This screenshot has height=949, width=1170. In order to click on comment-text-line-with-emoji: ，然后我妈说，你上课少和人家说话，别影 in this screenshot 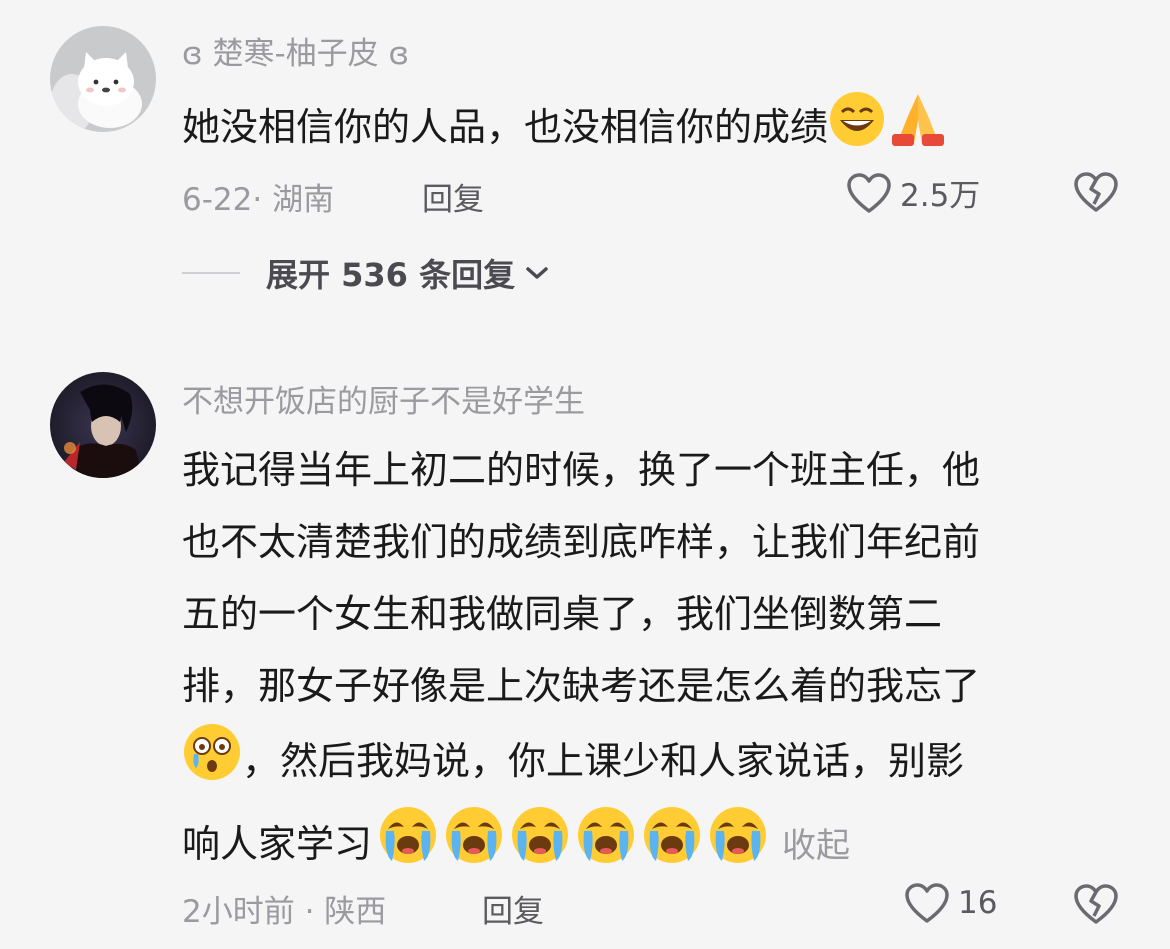, I will do `click(581, 763)`.